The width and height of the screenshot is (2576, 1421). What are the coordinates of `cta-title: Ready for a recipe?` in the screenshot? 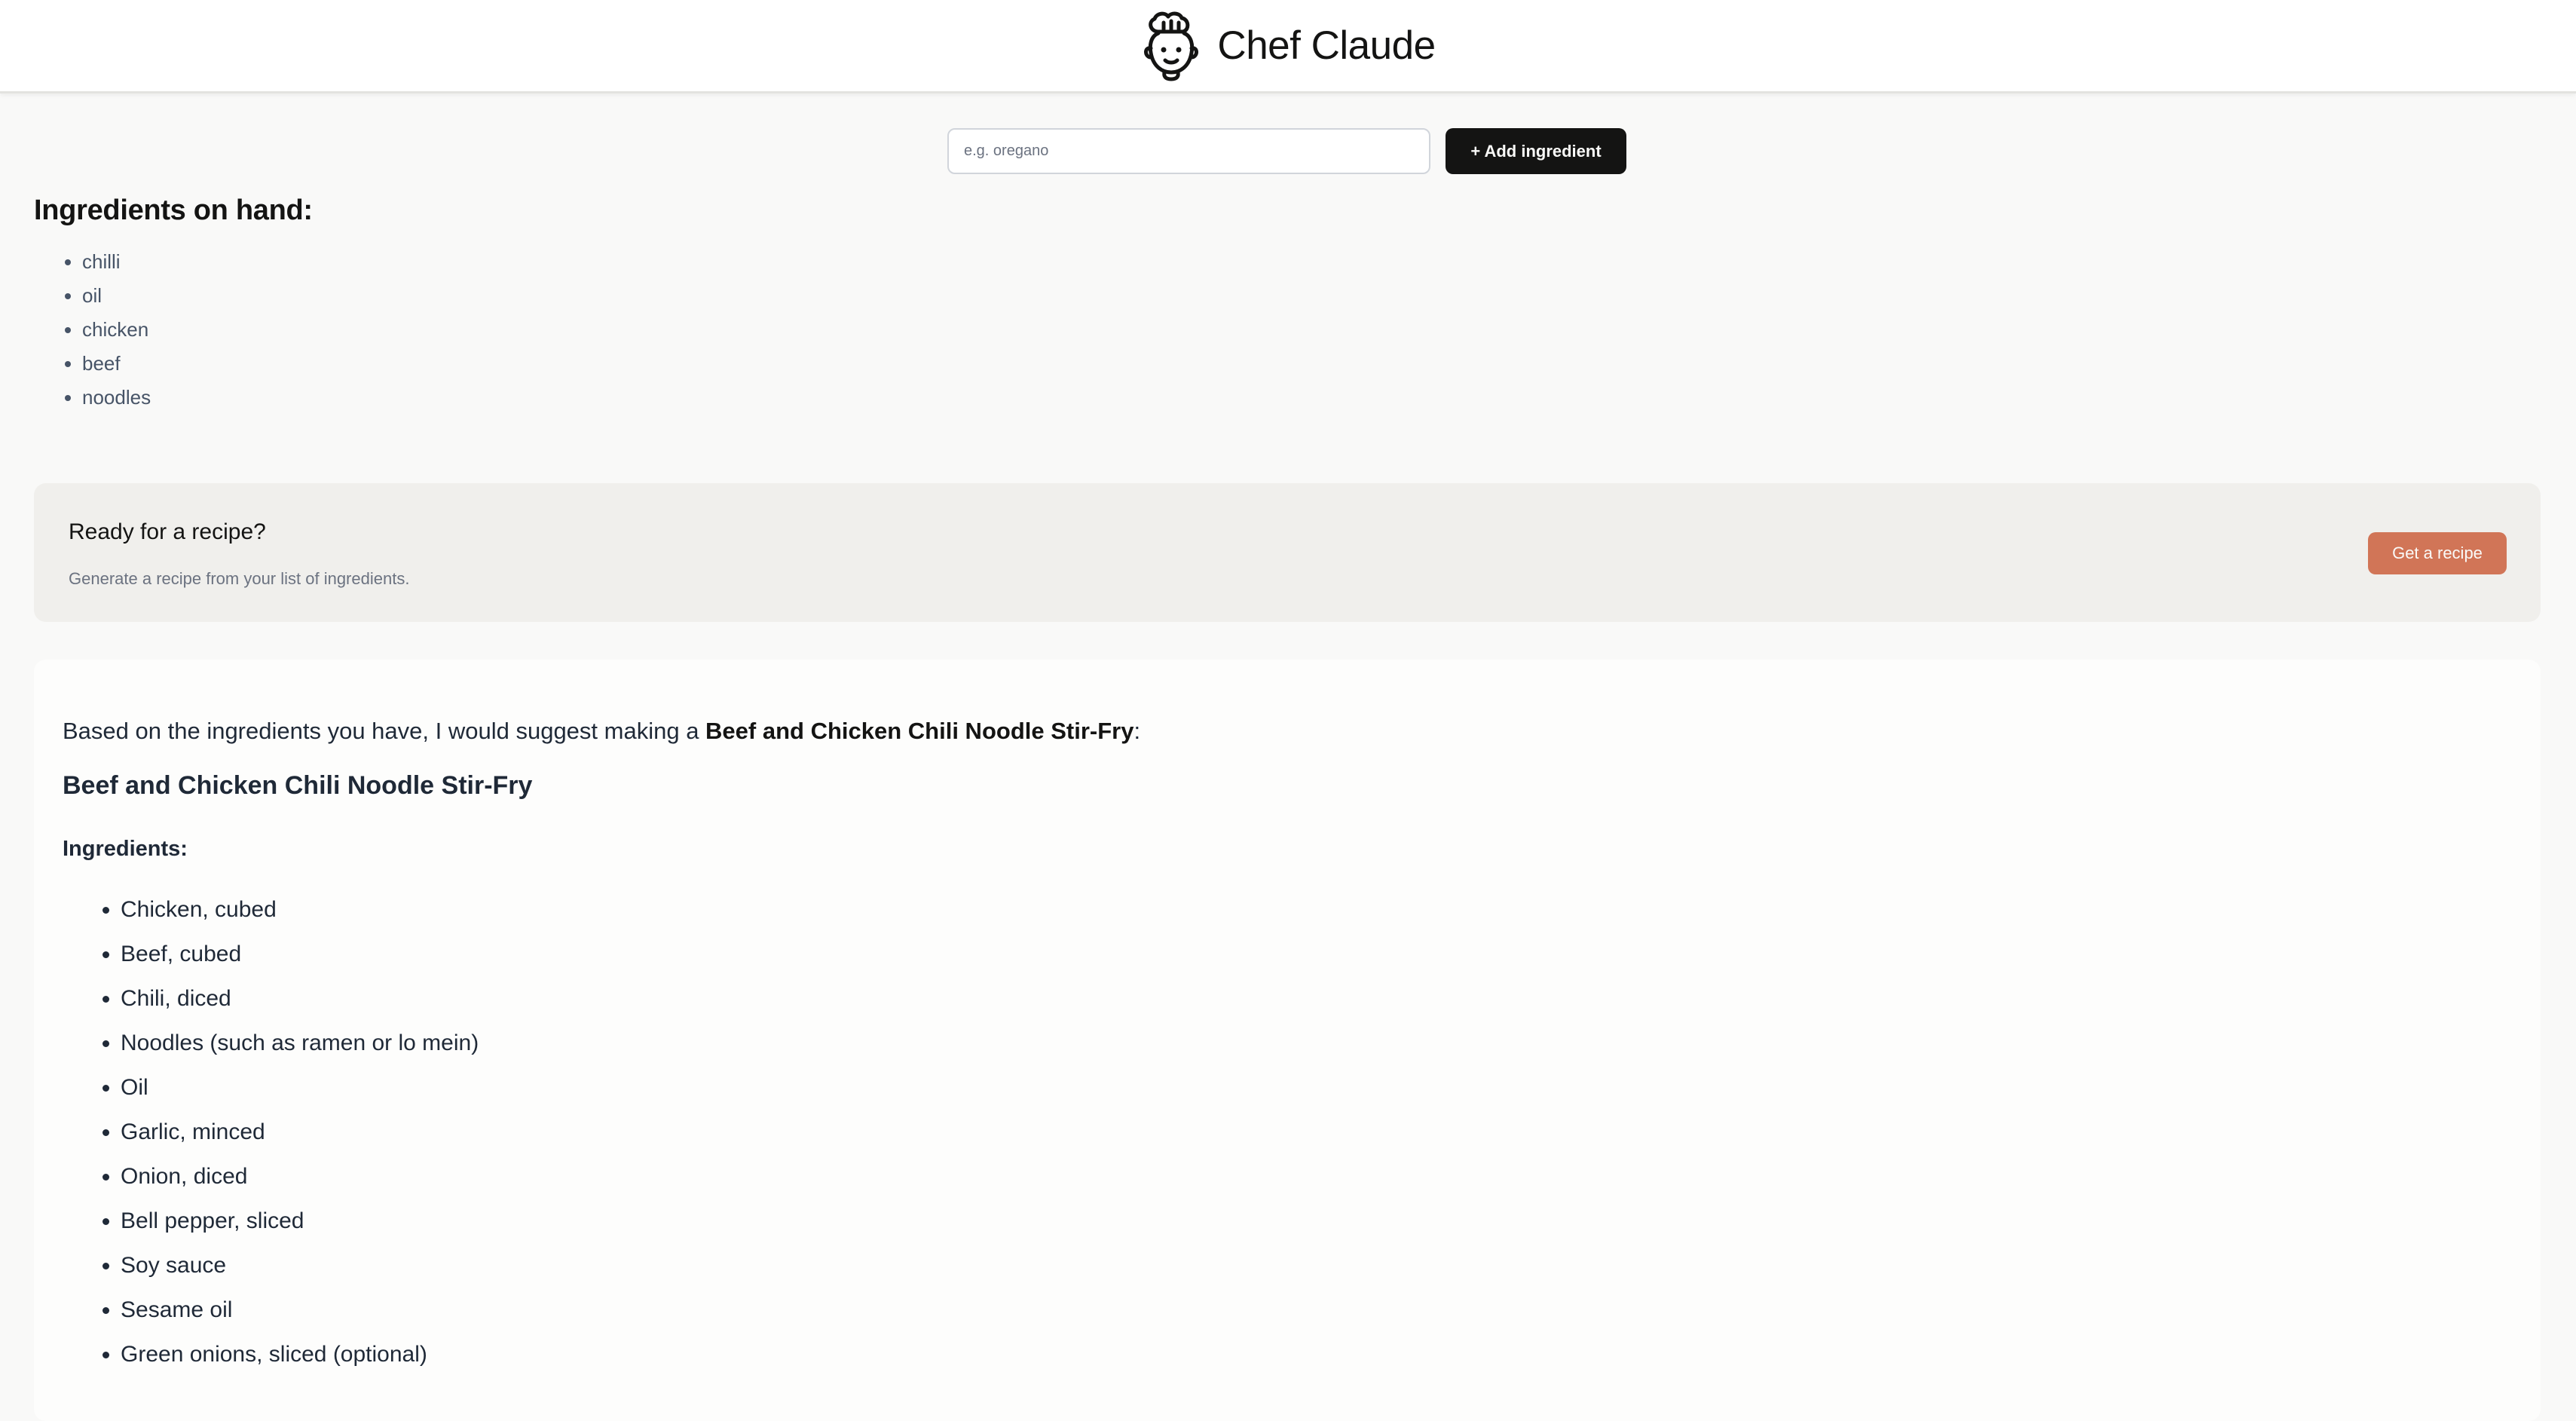 It's located at (167, 531).